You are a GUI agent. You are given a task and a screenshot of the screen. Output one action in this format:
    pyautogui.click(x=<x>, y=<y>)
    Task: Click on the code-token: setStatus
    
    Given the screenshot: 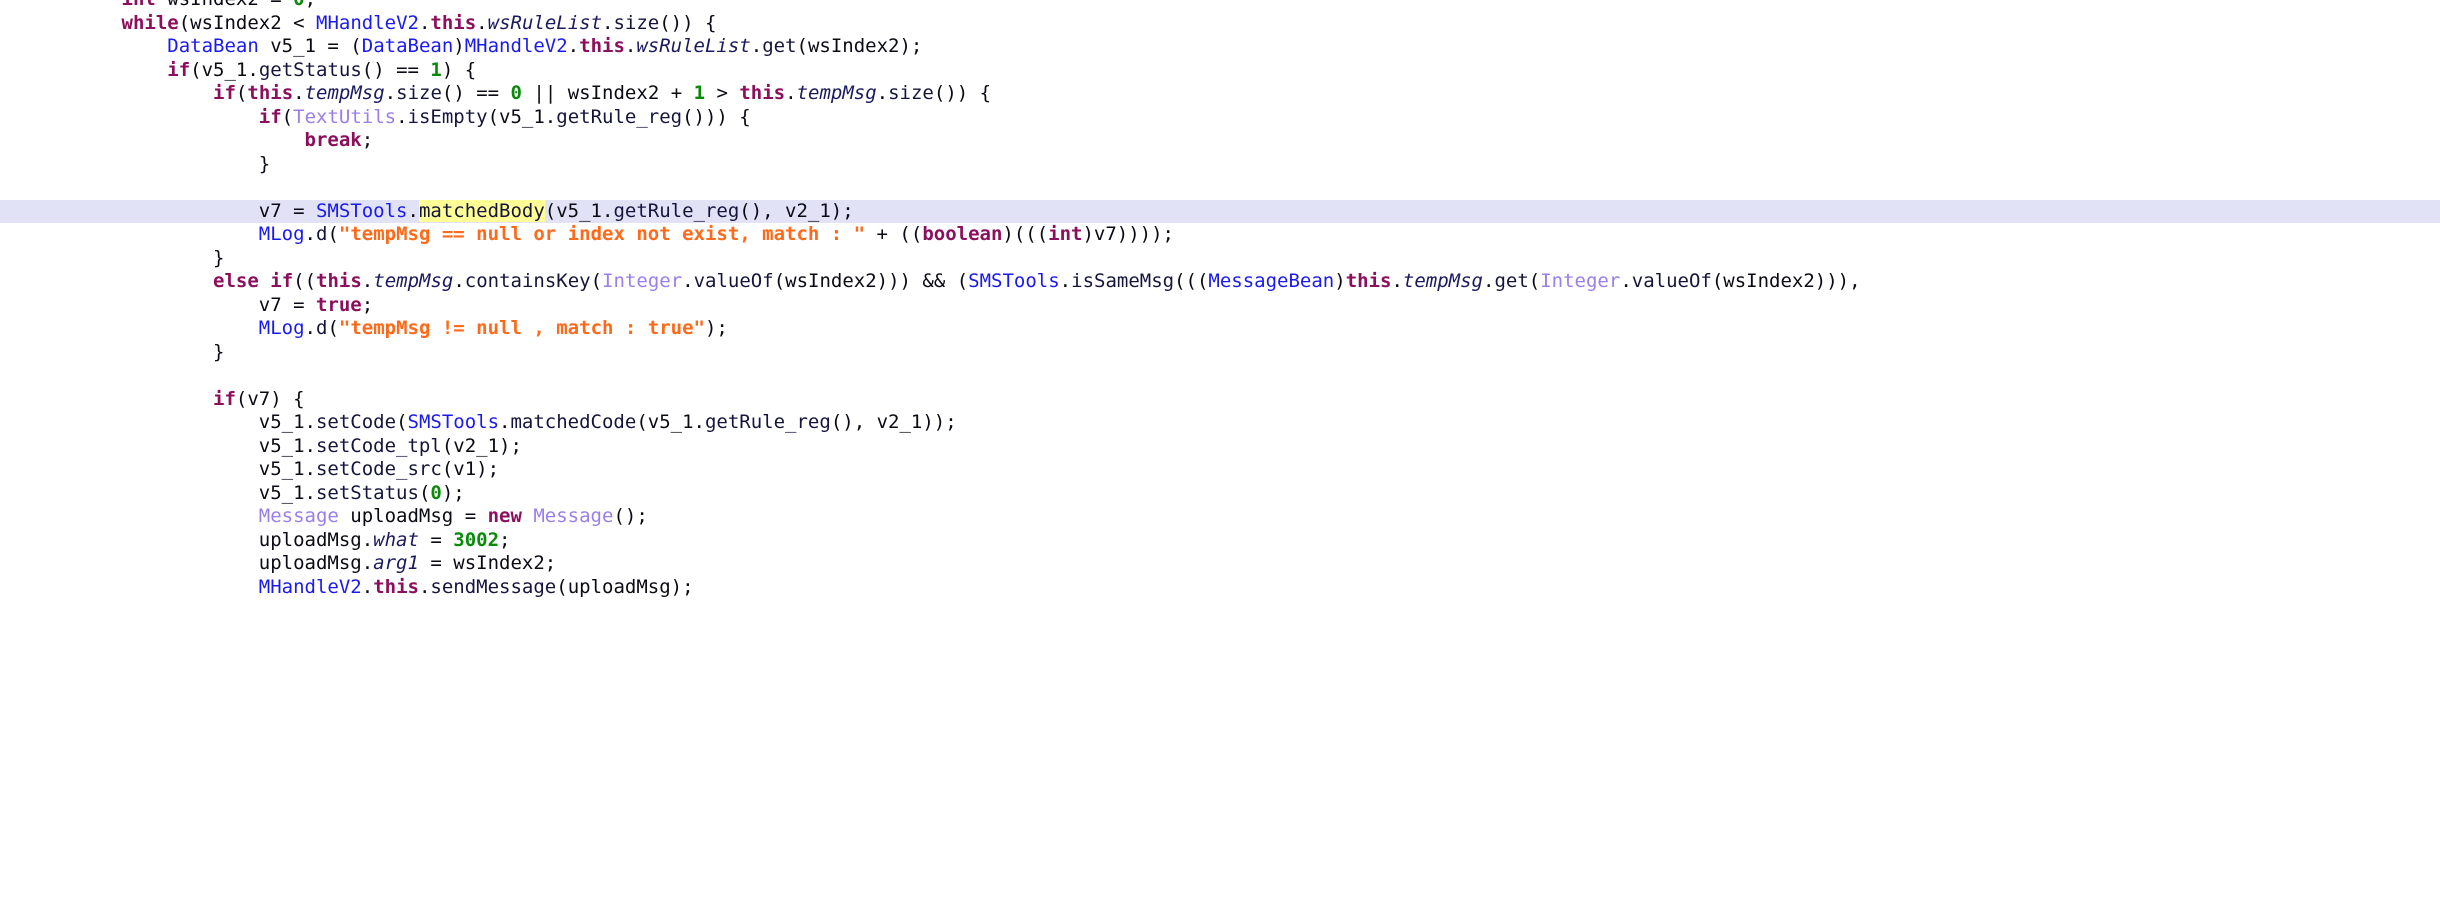 What is the action you would take?
    pyautogui.click(x=367, y=492)
    